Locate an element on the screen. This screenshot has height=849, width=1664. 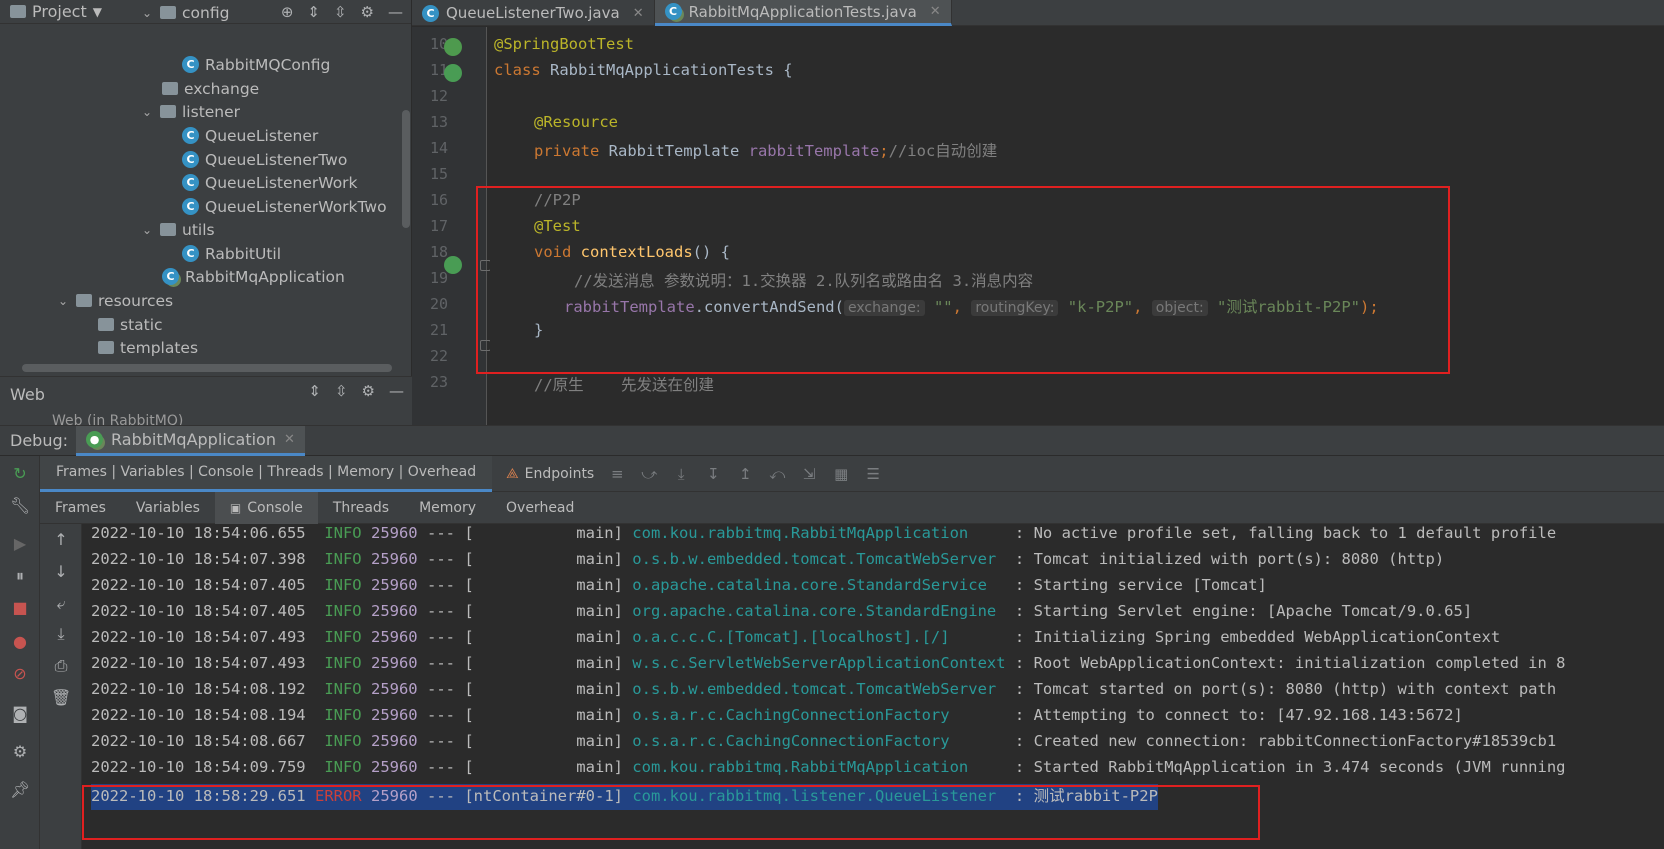
tree-item-exchange: exchange is located at coordinates (210, 88).